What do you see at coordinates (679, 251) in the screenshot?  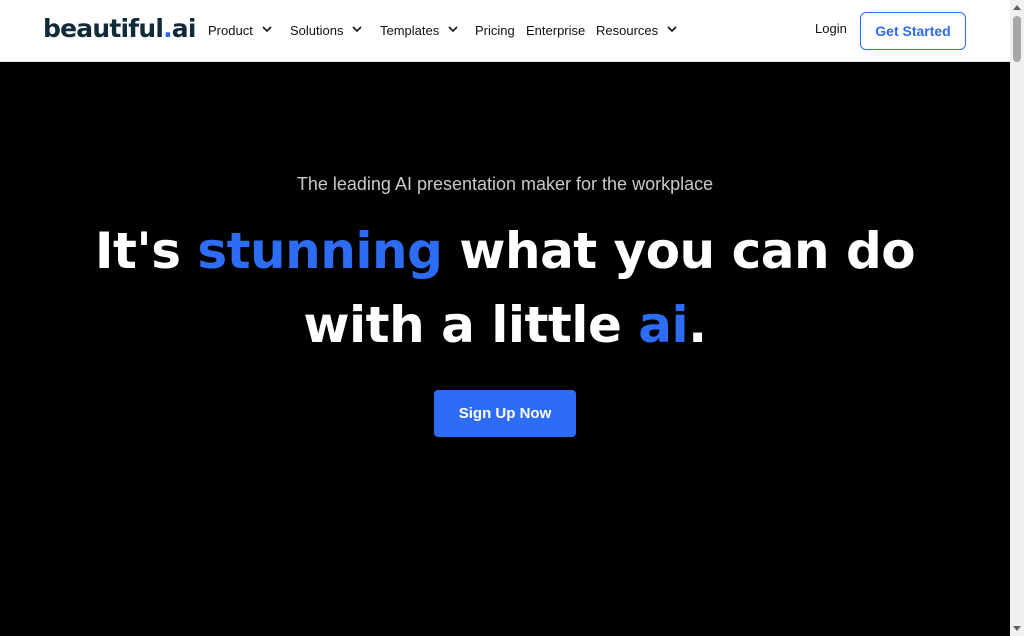 I see `headline-part: what you can do` at bounding box center [679, 251].